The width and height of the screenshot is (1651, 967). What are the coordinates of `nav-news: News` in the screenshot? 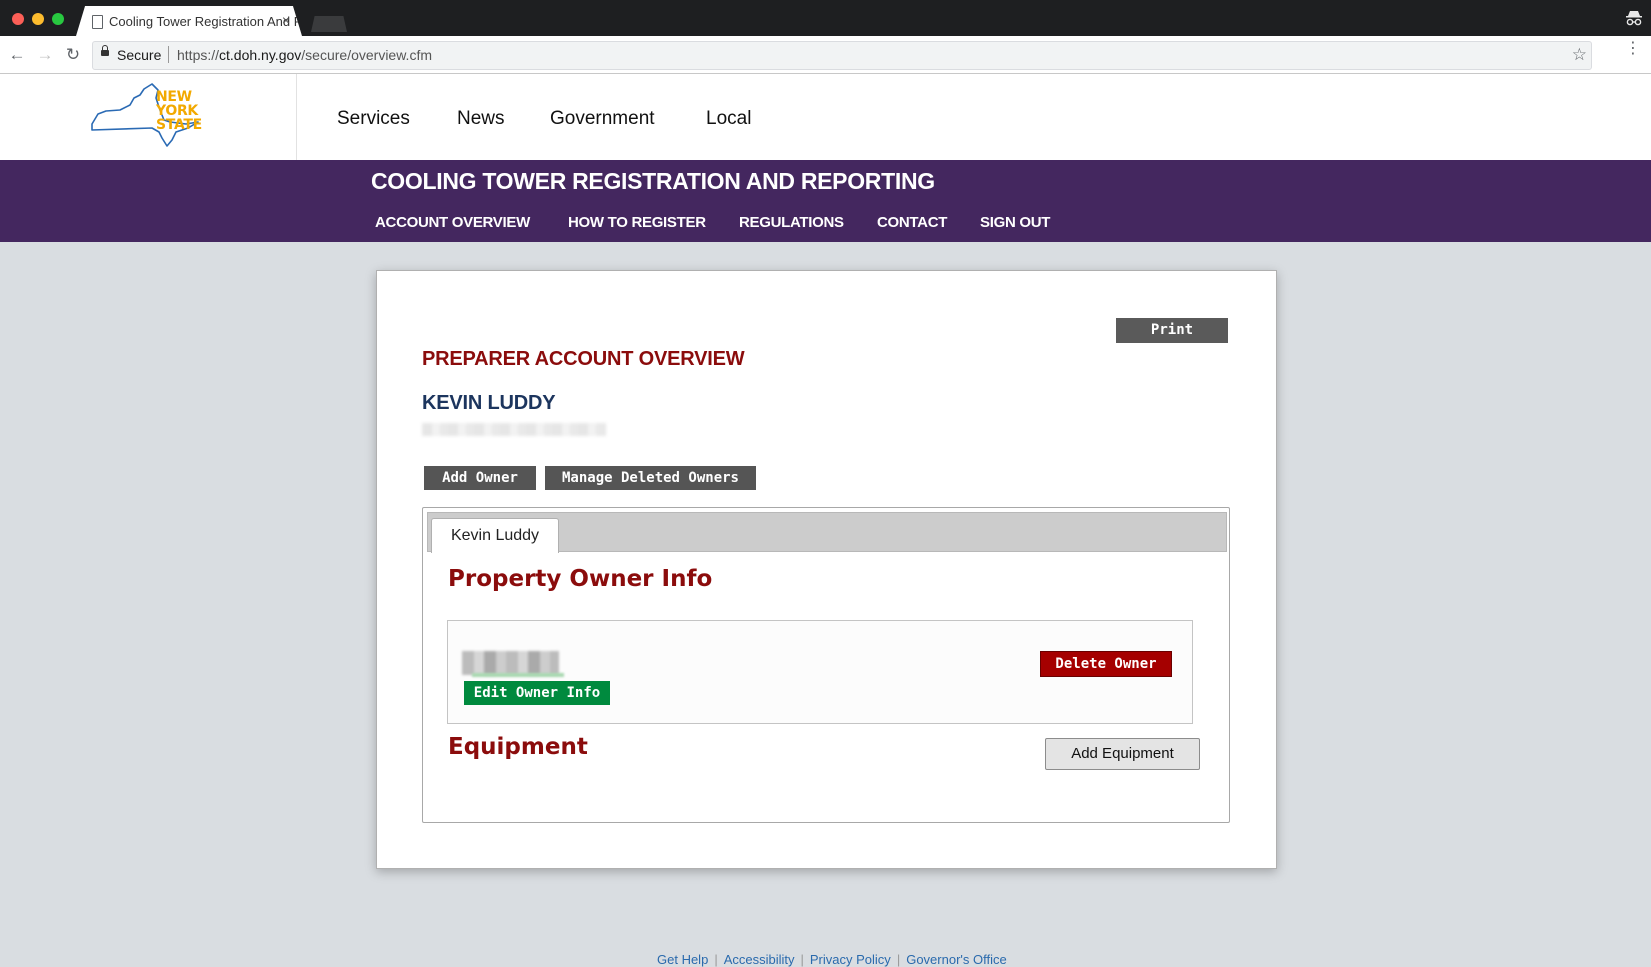 It's located at (481, 119).